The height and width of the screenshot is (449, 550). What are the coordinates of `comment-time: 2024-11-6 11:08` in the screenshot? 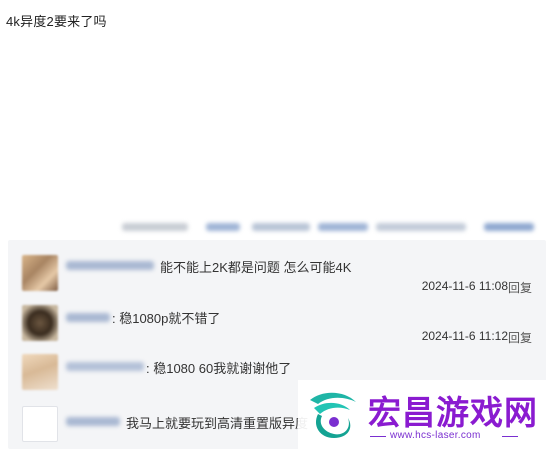 It's located at (464, 286).